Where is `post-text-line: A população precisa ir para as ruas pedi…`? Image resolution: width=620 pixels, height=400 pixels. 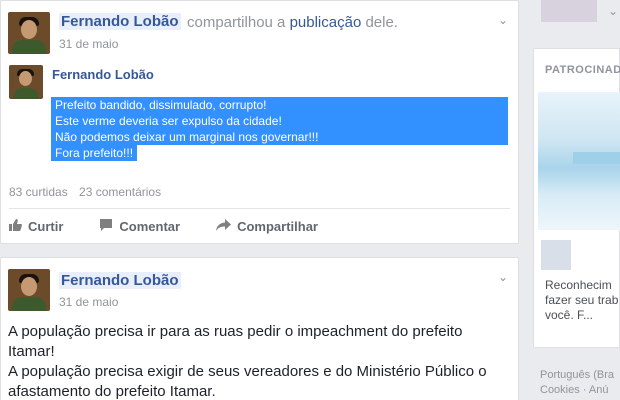 post-text-line: A população precisa ir para as ruas pedi… is located at coordinates (235, 331).